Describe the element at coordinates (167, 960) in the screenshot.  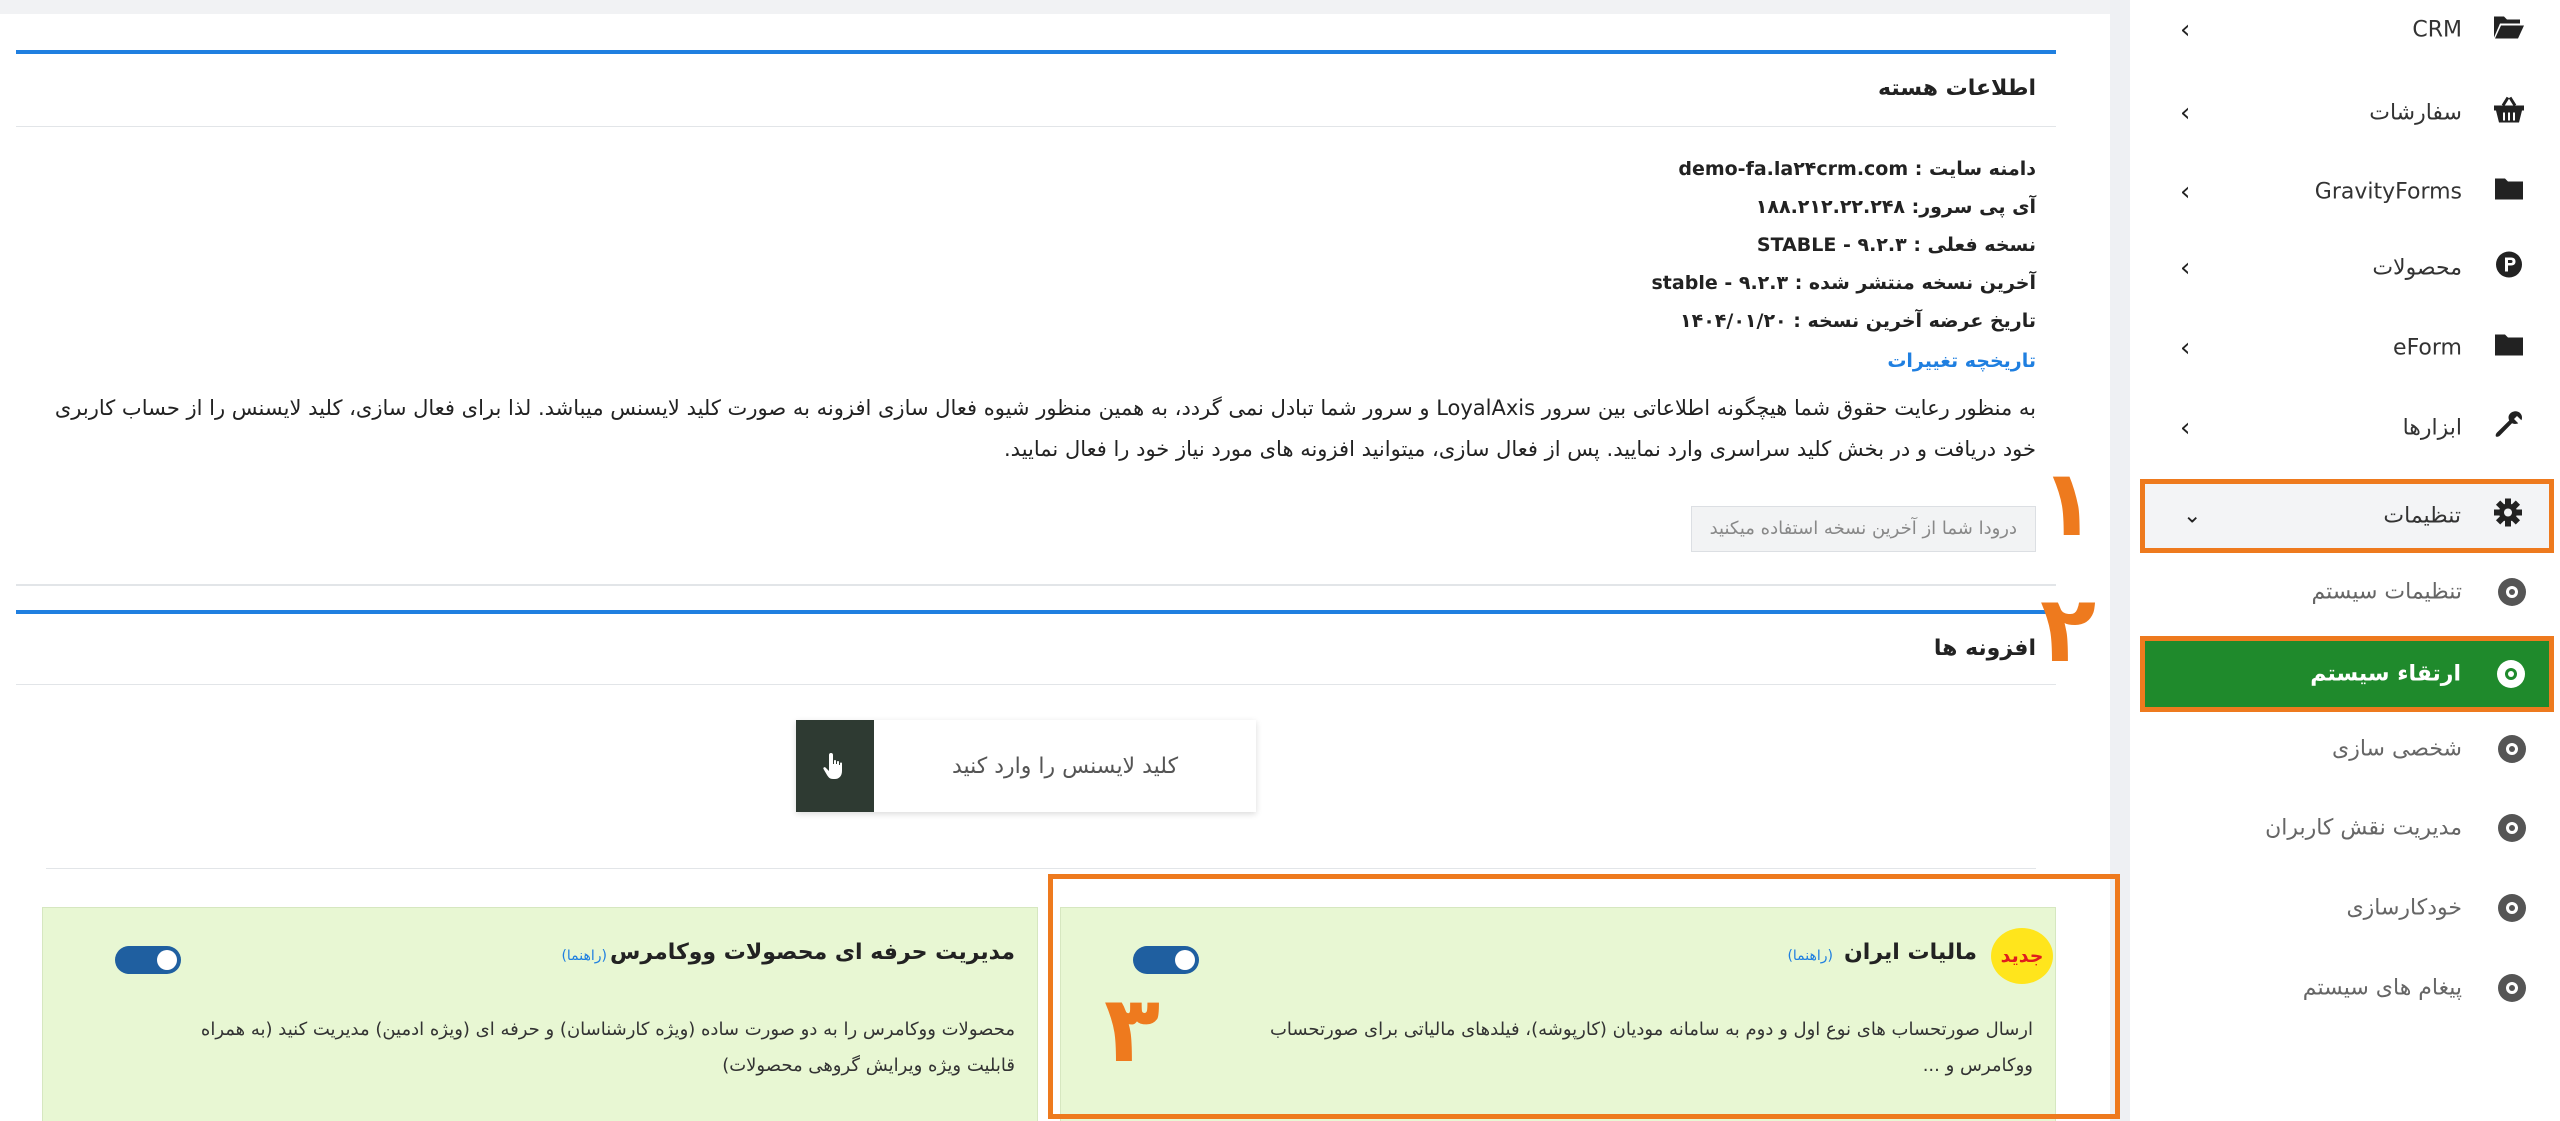
I see `toggle-knob` at that location.